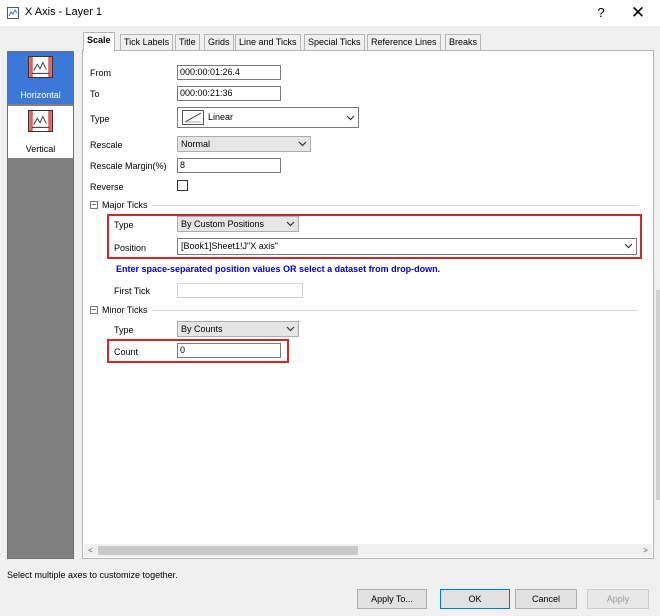 The height and width of the screenshot is (616, 660). What do you see at coordinates (463, 42) in the screenshot?
I see `tab-breaks: Breaks` at bounding box center [463, 42].